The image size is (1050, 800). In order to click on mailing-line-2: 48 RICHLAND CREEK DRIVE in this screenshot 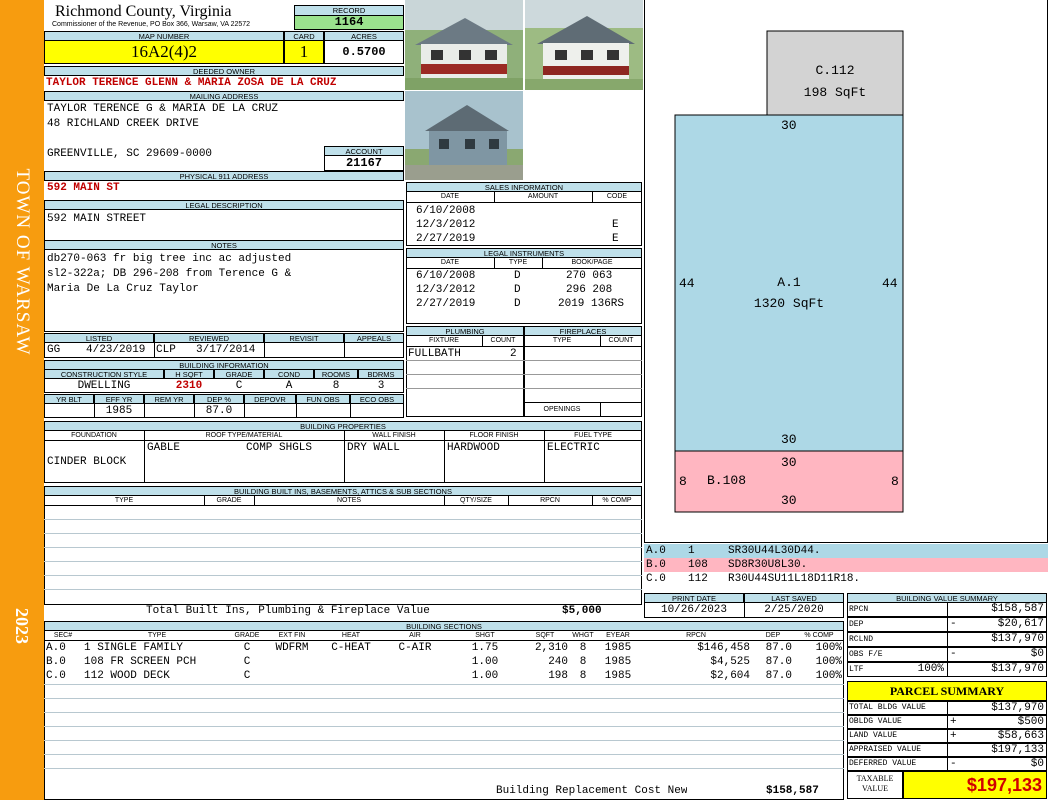, I will do `click(123, 124)`.